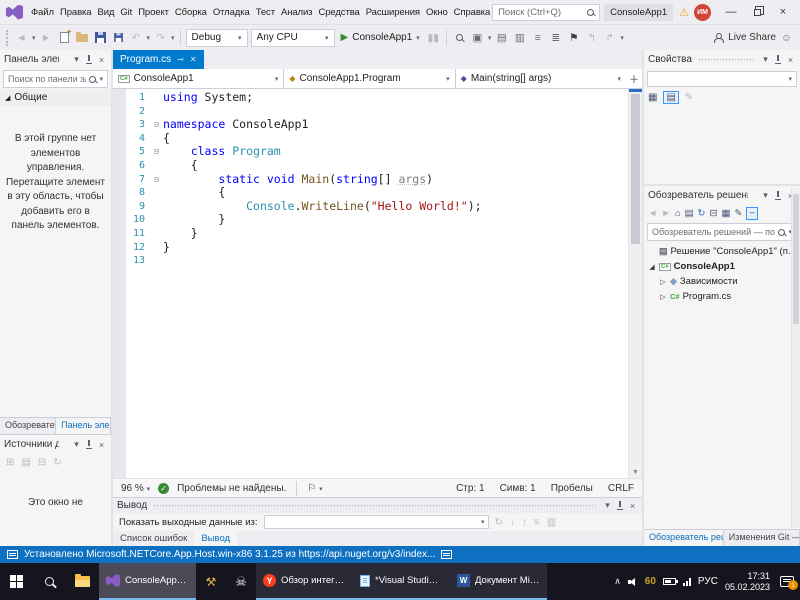 The width and height of the screenshot is (800, 600). What do you see at coordinates (314, 488) in the screenshot?
I see `code-cleanup-icon: ⚐ ▾` at bounding box center [314, 488].